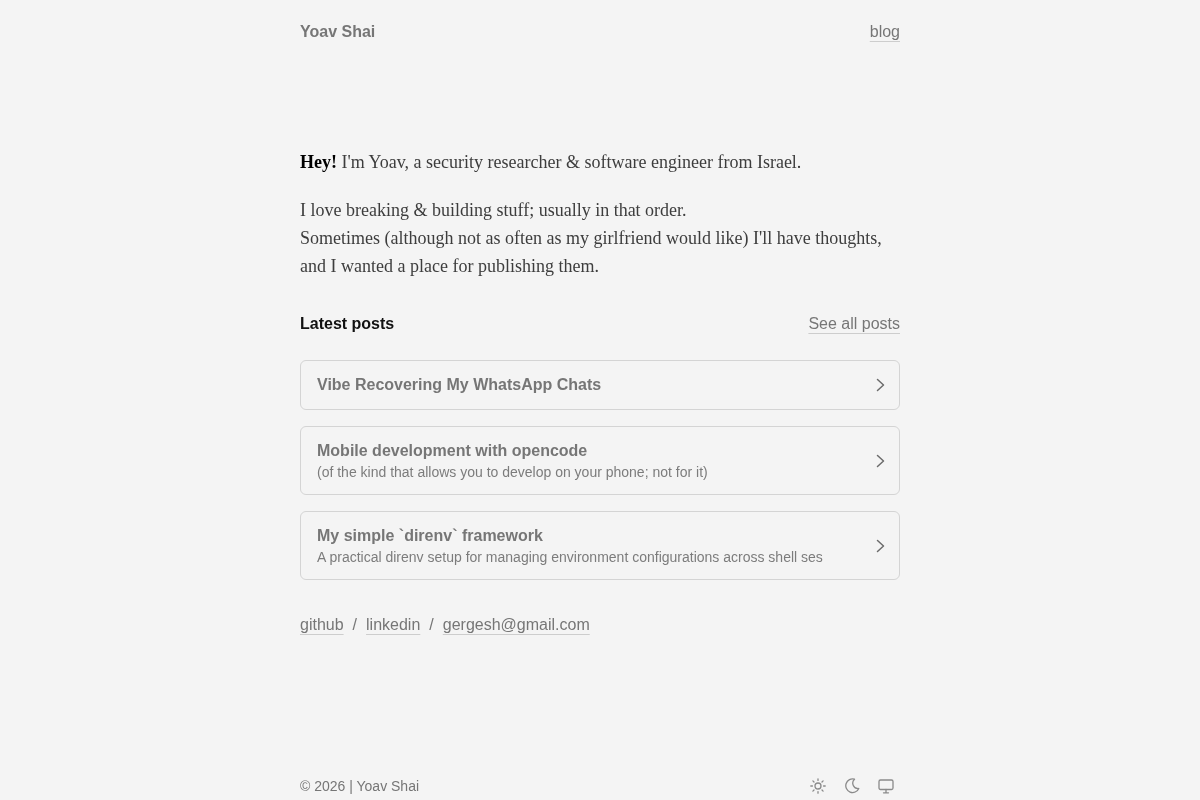 This screenshot has height=800, width=1200. What do you see at coordinates (600, 460) in the screenshot?
I see `post-card: Mobile development with opencode (of the kind that allows you to develop on your phone; not for it)` at bounding box center [600, 460].